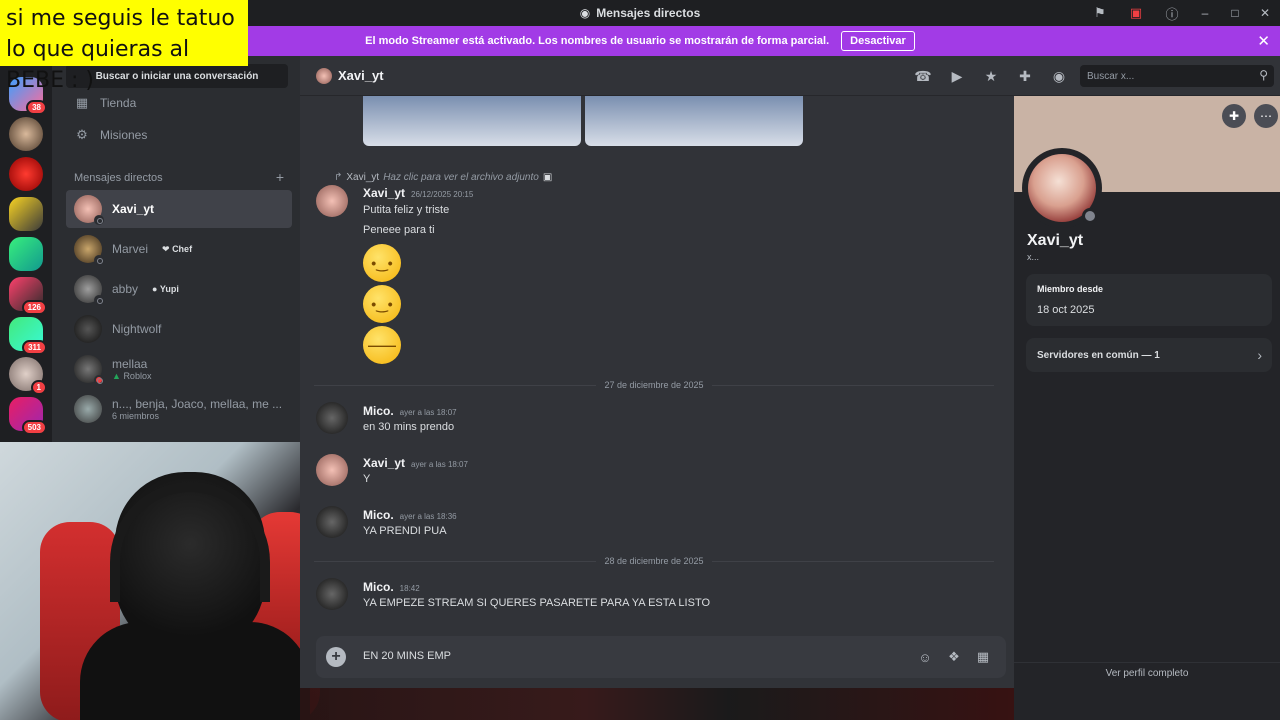  What do you see at coordinates (954, 657) in the screenshot?
I see `apps-icon: ❖` at bounding box center [954, 657].